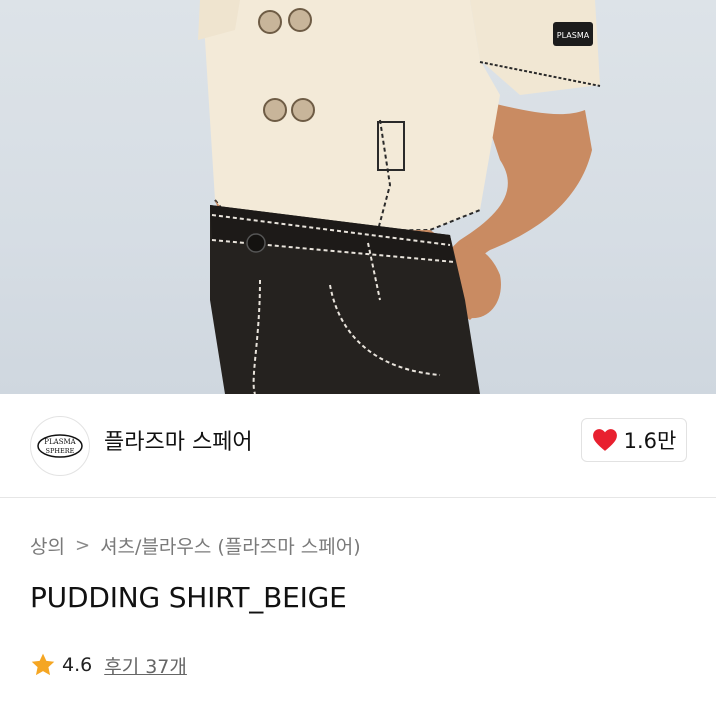 The height and width of the screenshot is (716, 716). Describe the element at coordinates (573, 35) in the screenshot. I see `sleeve-tag-text: PLASMA` at that location.